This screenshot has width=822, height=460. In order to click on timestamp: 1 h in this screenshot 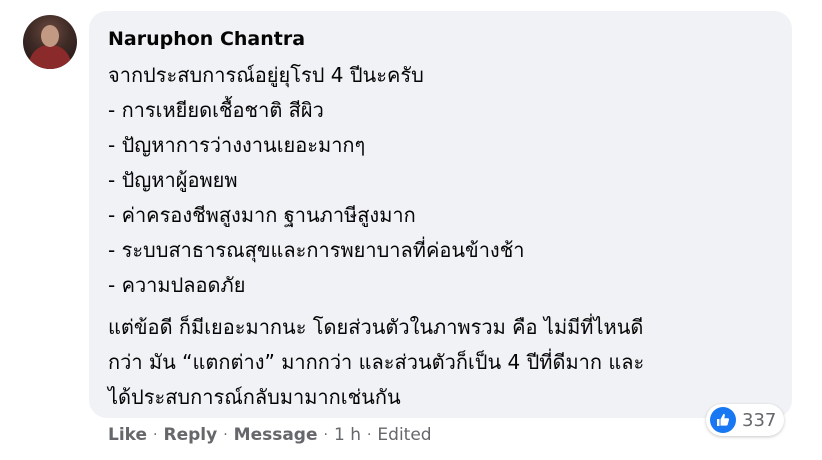, I will do `click(347, 435)`.